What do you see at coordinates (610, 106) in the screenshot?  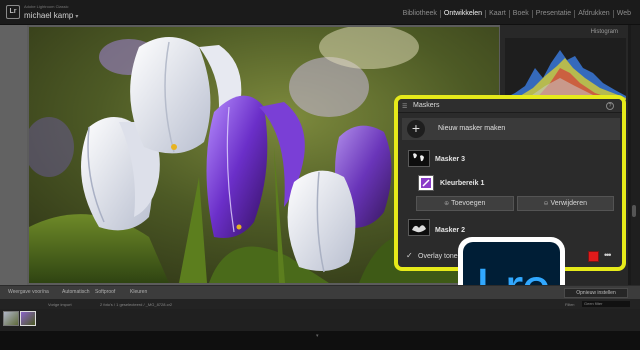 I see `help-icon: ?` at bounding box center [610, 106].